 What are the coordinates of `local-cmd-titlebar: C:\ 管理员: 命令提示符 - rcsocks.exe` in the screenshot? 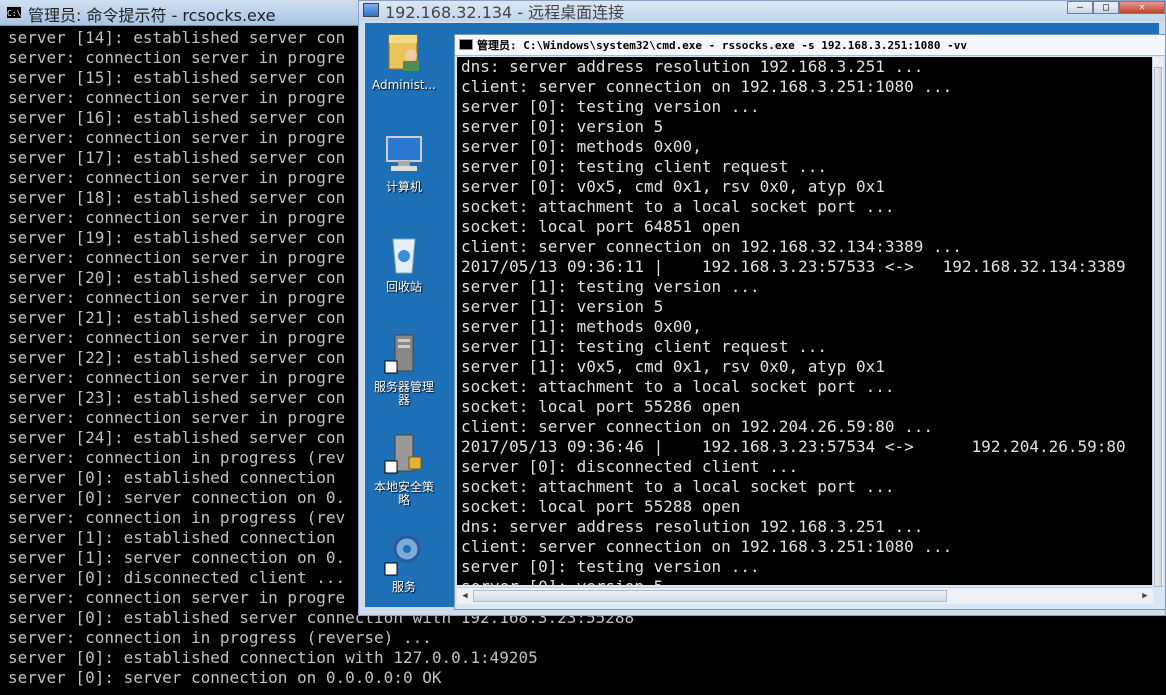 It's located at (180, 13).